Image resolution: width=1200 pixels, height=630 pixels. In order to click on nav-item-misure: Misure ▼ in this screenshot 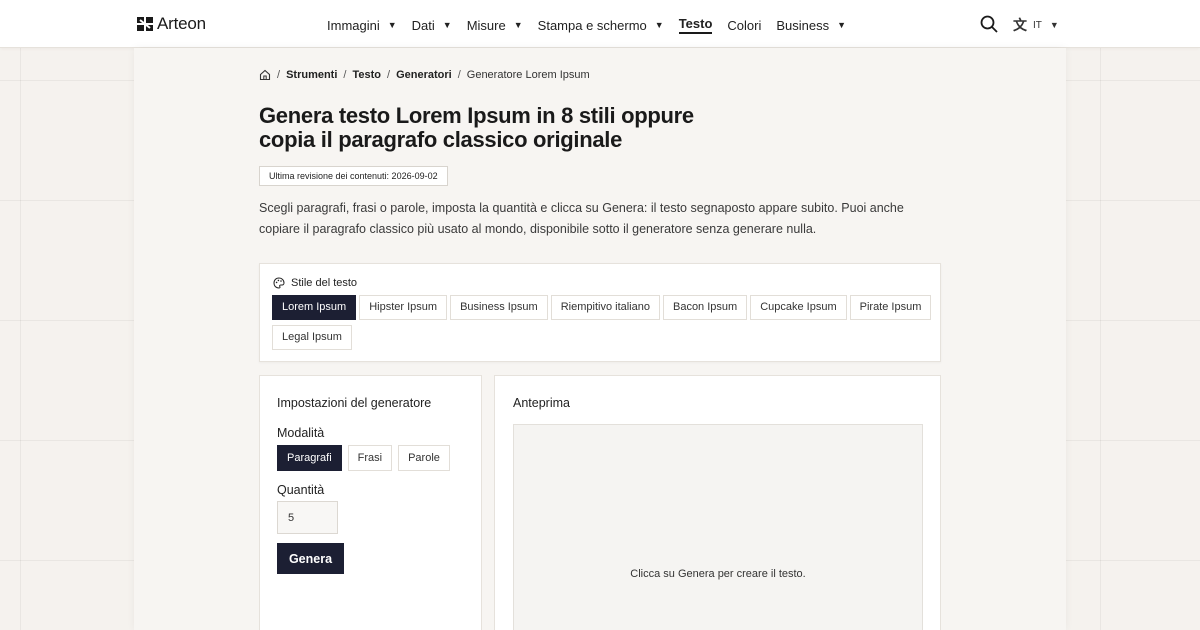, I will do `click(495, 25)`.